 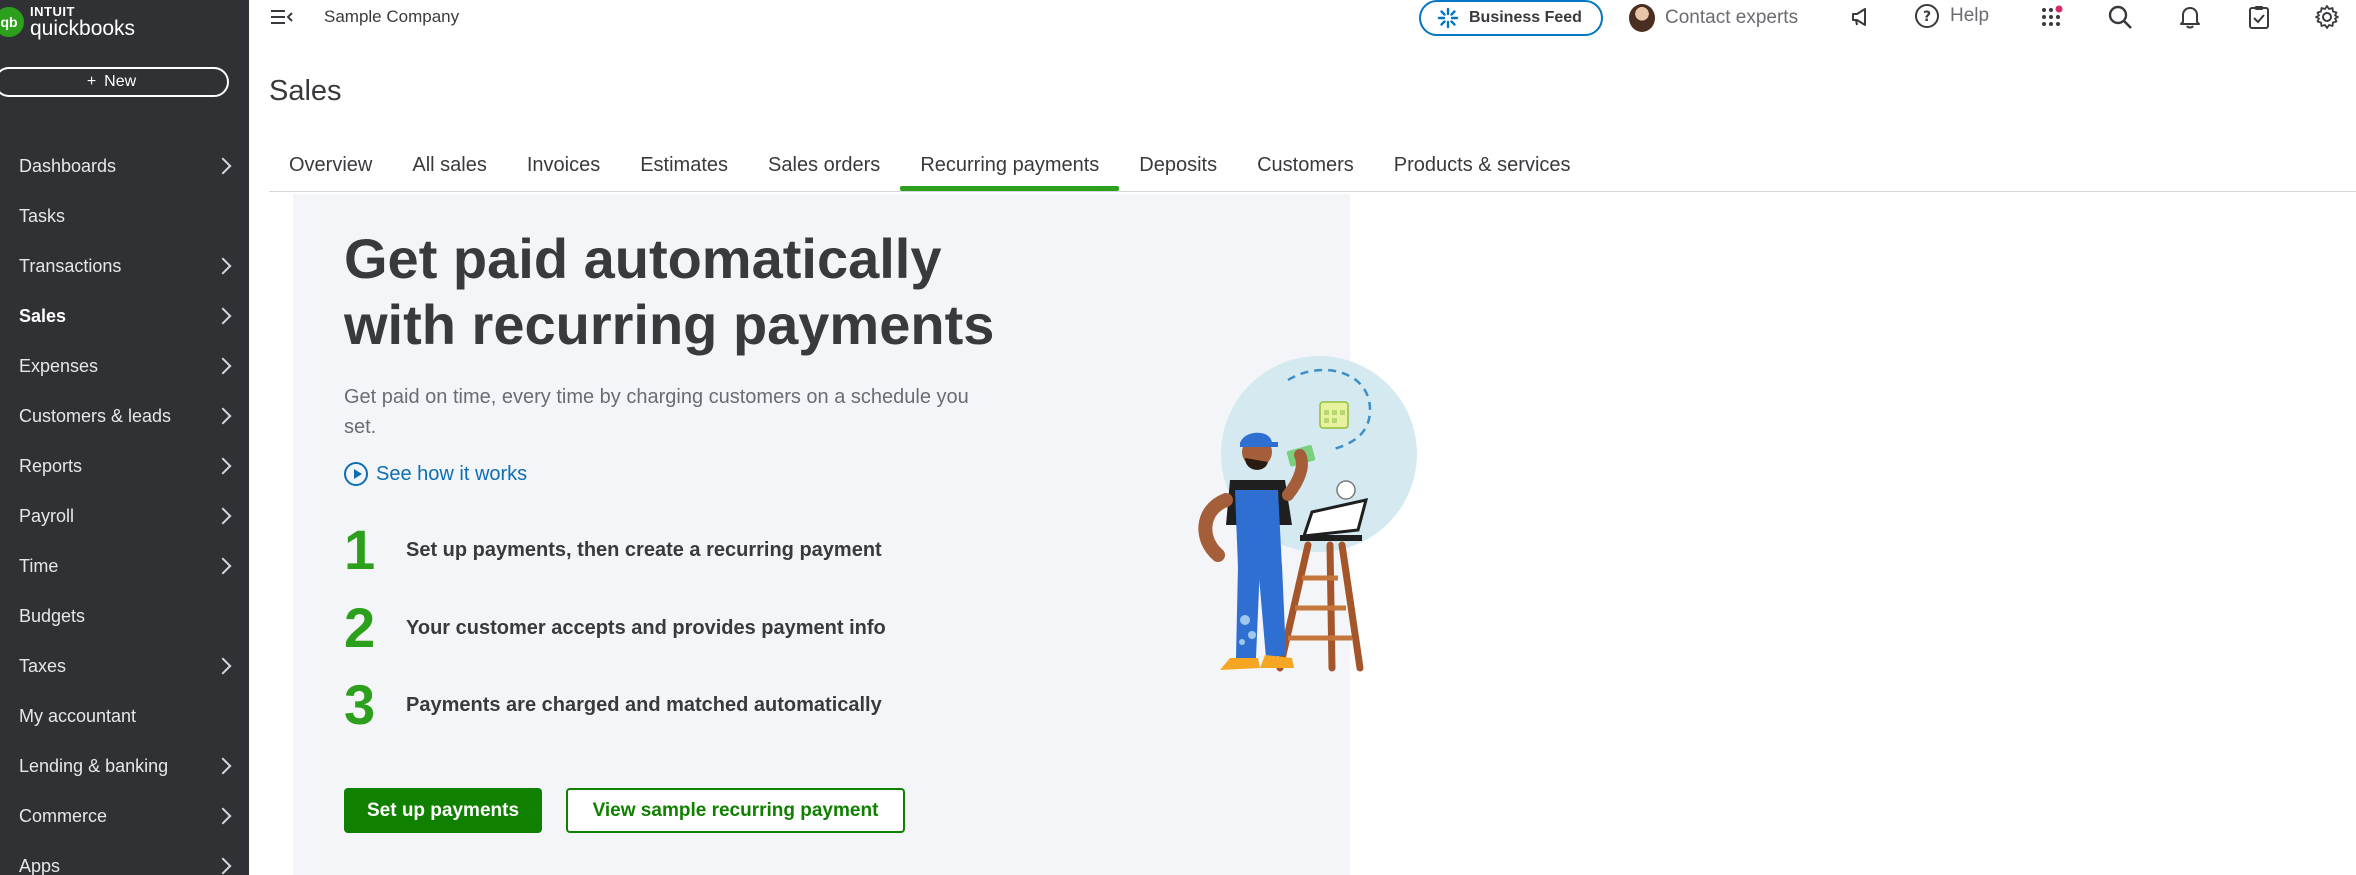 What do you see at coordinates (124, 266) in the screenshot?
I see `sidebar-item-transactions: Transactions` at bounding box center [124, 266].